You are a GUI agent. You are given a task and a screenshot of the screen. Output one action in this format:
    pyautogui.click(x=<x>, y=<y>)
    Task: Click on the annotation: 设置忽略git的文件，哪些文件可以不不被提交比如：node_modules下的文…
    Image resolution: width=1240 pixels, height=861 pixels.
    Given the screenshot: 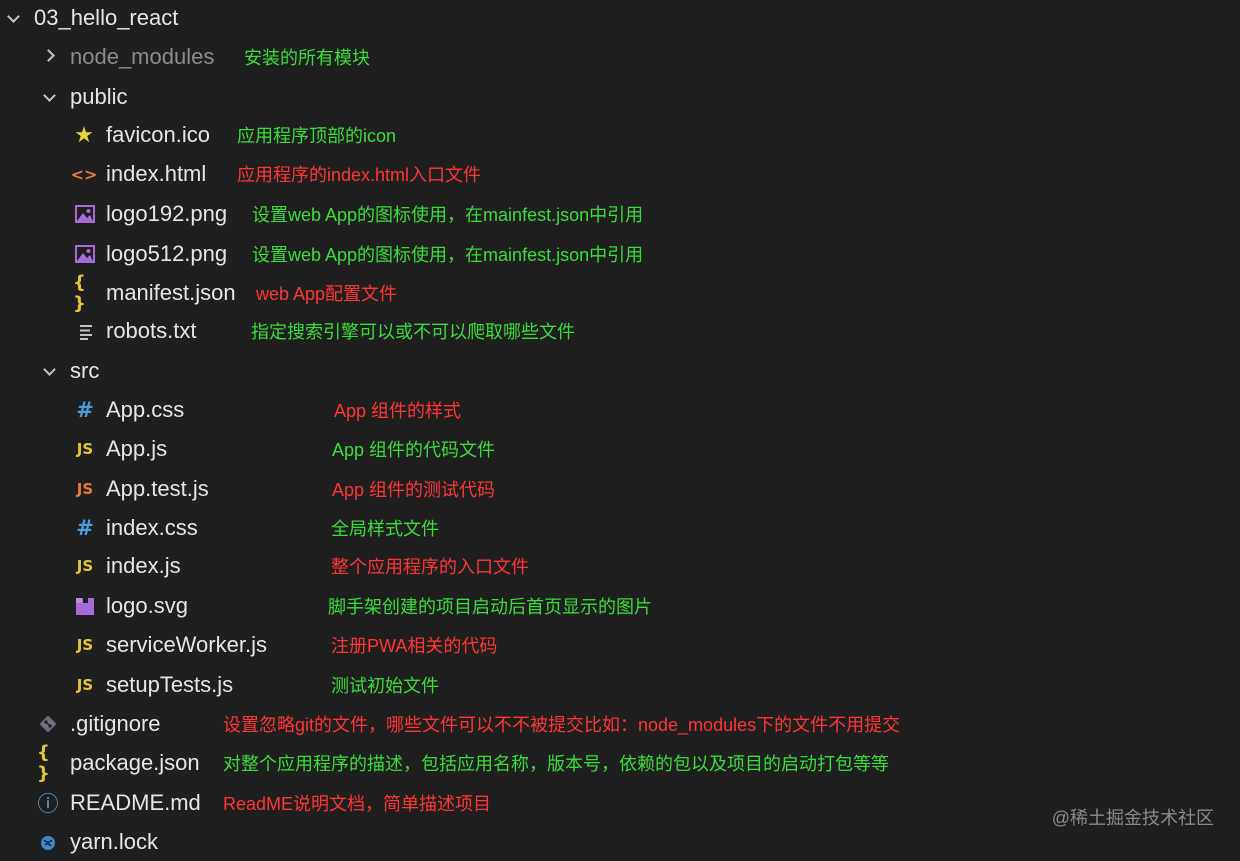 What is the action you would take?
    pyautogui.click(x=562, y=725)
    